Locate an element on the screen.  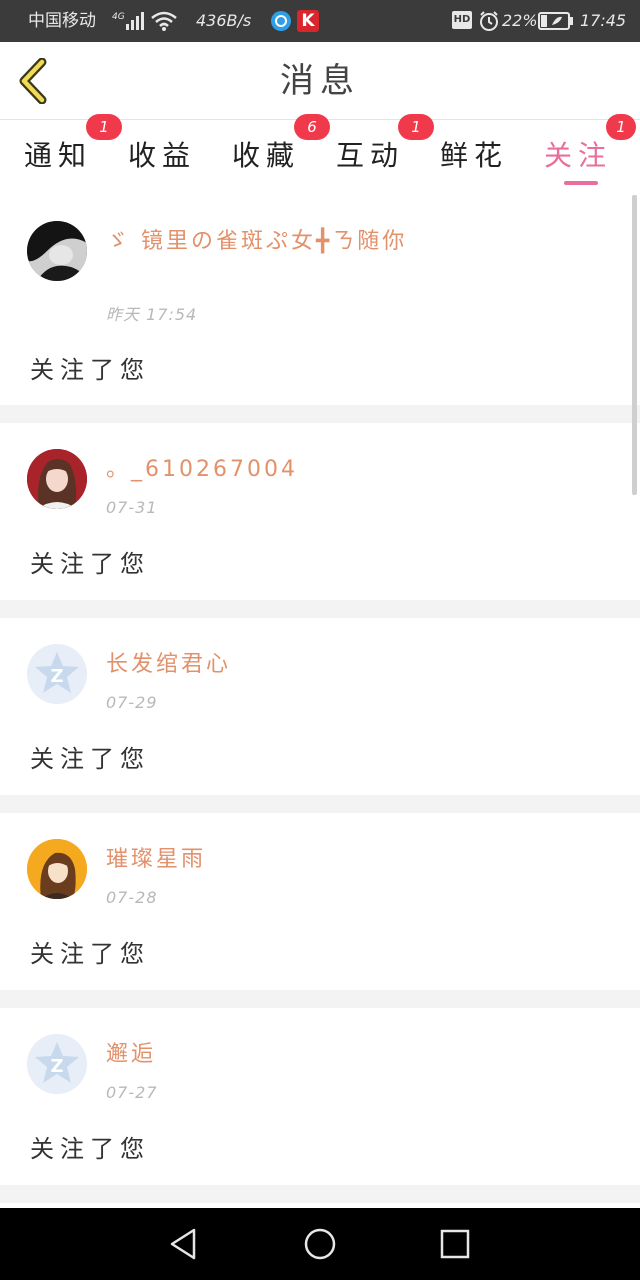
k-app-label: K is located at coordinates (308, 21).